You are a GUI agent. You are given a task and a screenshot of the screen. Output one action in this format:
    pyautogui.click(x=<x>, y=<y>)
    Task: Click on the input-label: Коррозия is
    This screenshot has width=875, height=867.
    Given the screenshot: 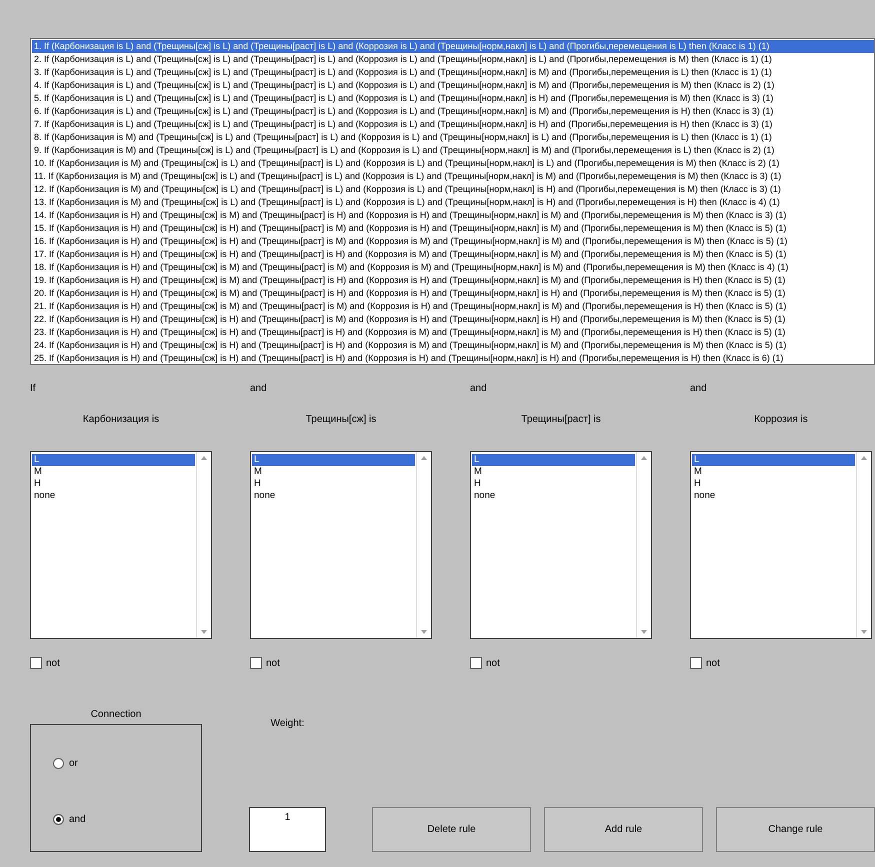 What is the action you would take?
    pyautogui.click(x=781, y=419)
    